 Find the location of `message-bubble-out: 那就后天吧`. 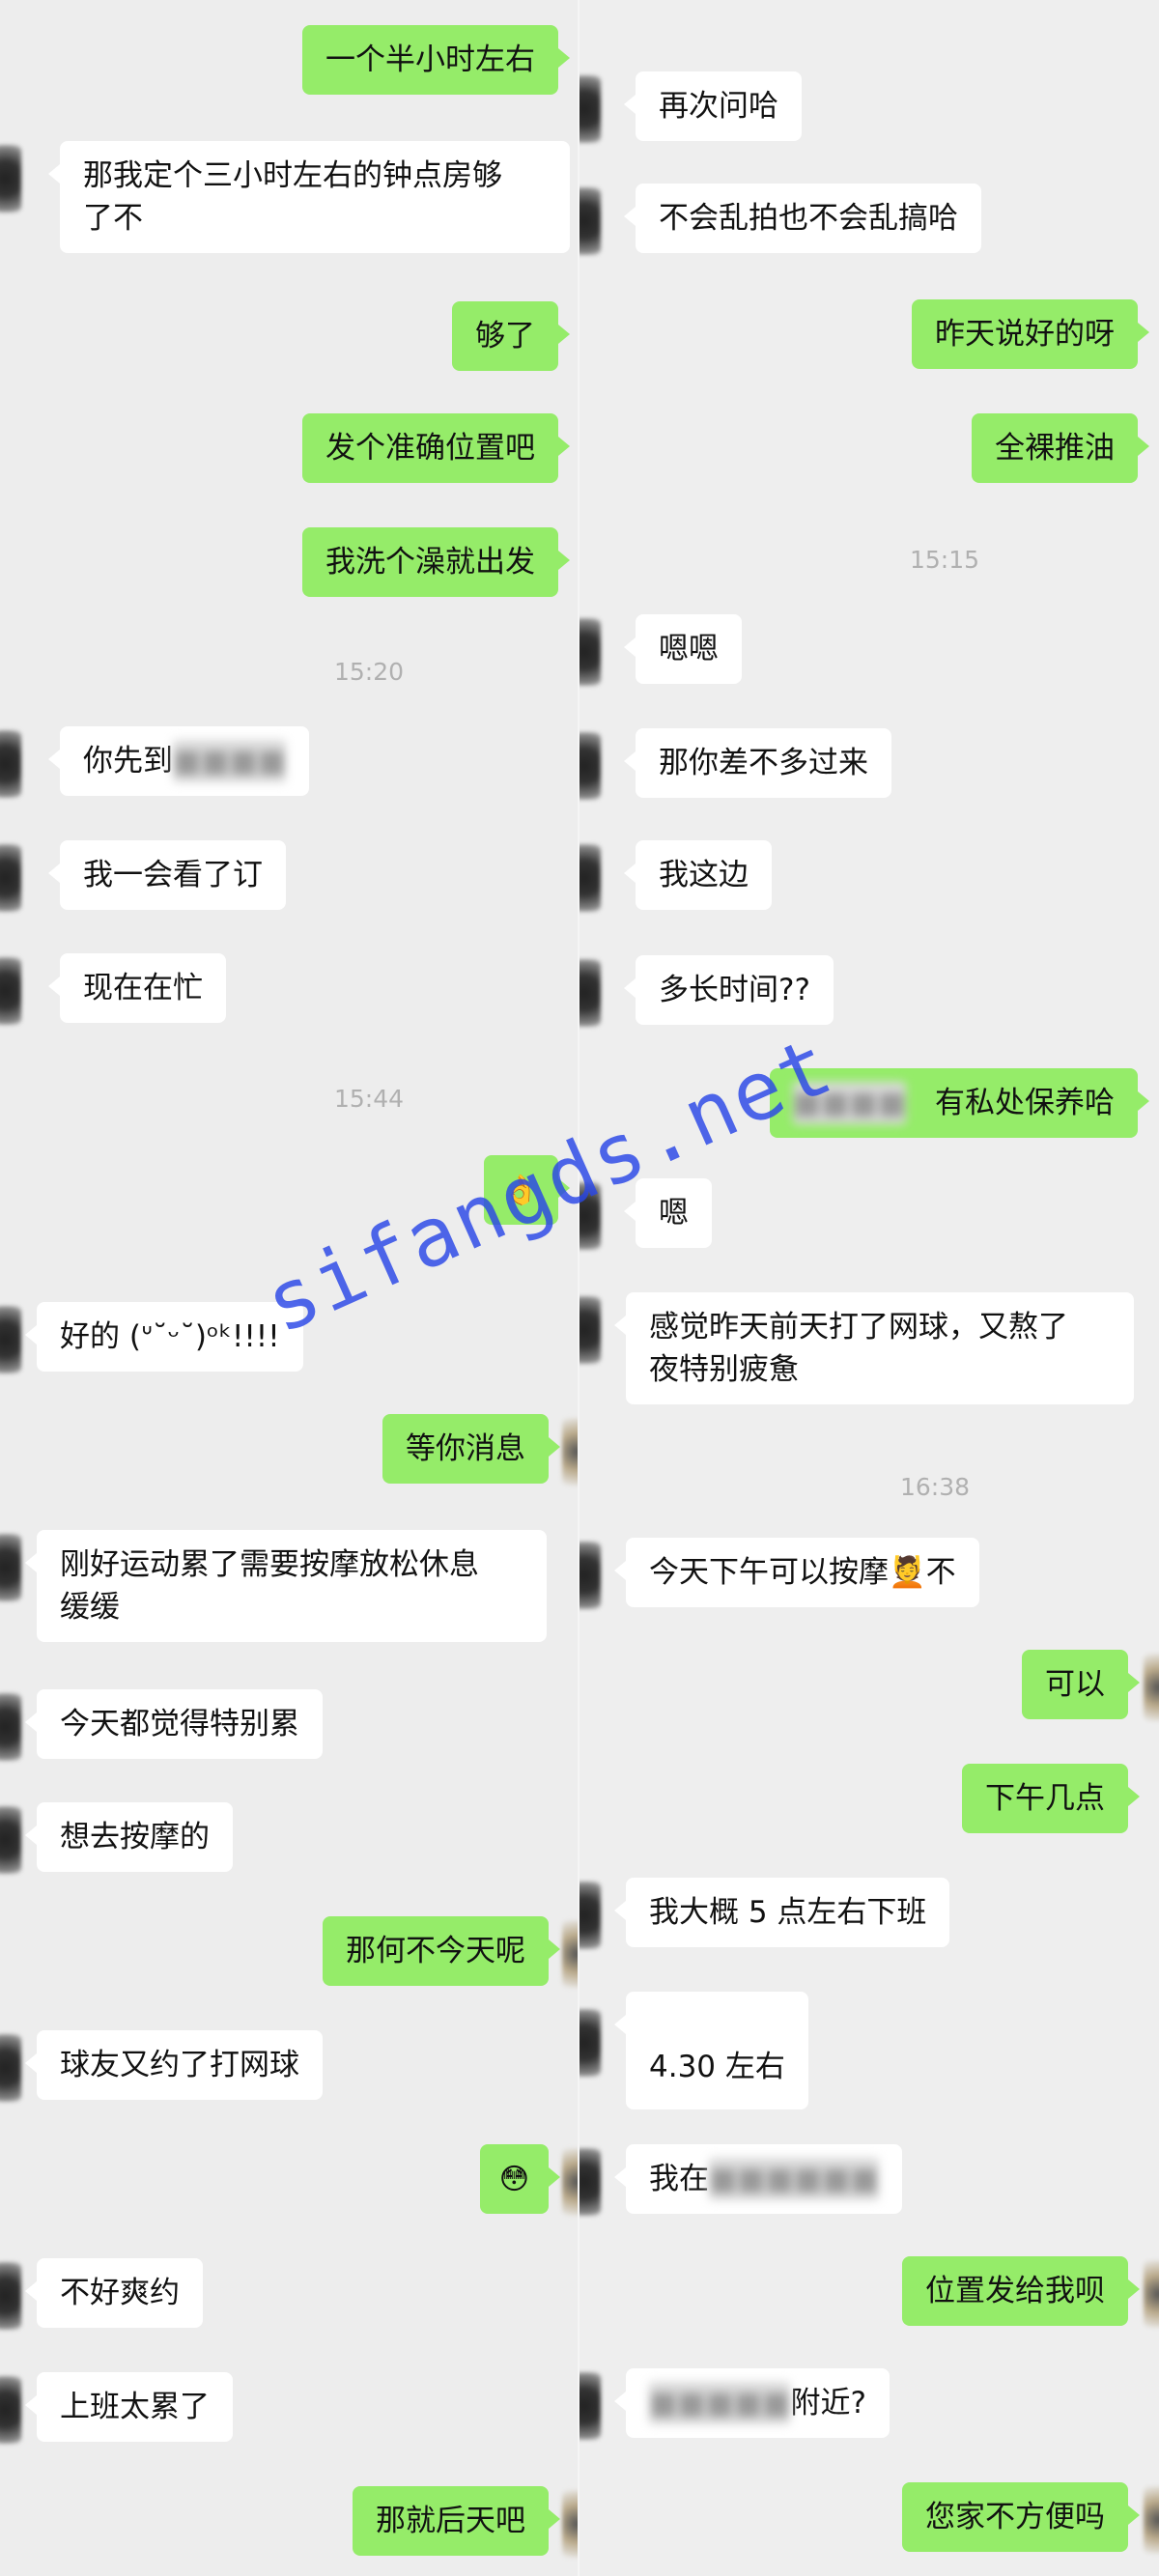

message-bubble-out: 那就后天吧 is located at coordinates (456, 2521).